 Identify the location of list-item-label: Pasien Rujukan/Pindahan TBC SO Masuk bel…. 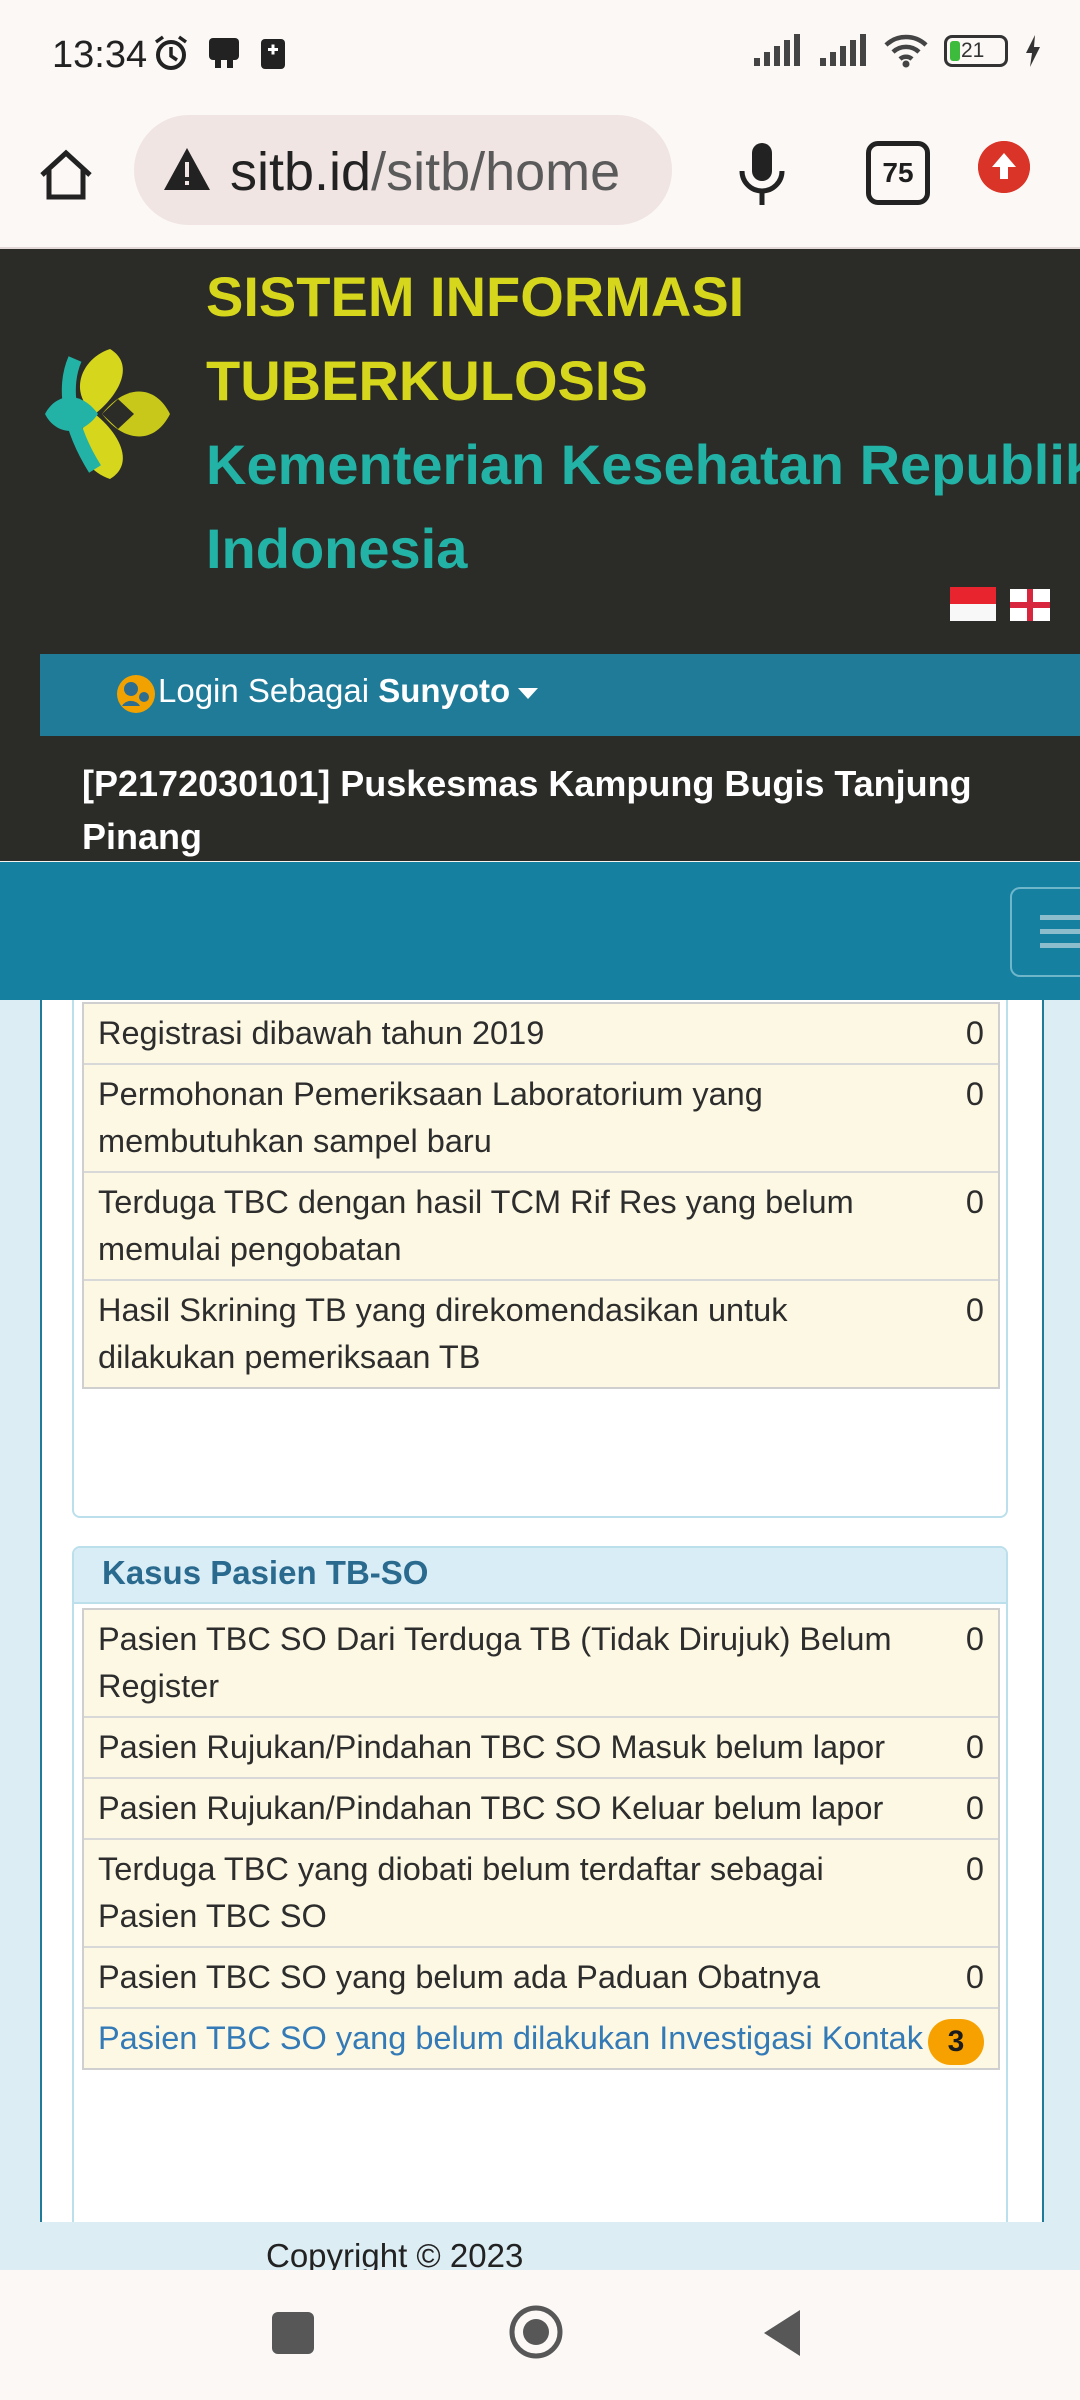
(492, 1747).